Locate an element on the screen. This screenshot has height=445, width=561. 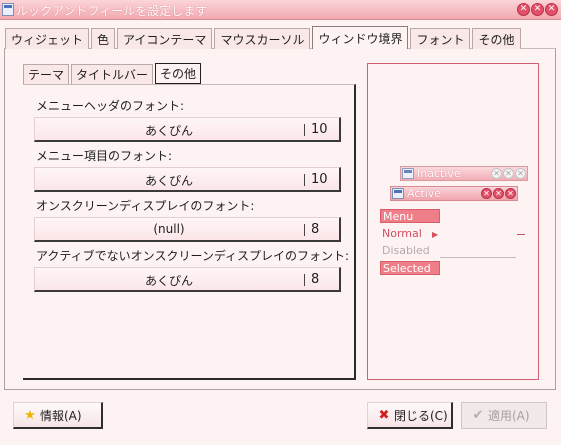
menu-header-font-button: あくぴん 10 is located at coordinates (187, 129).